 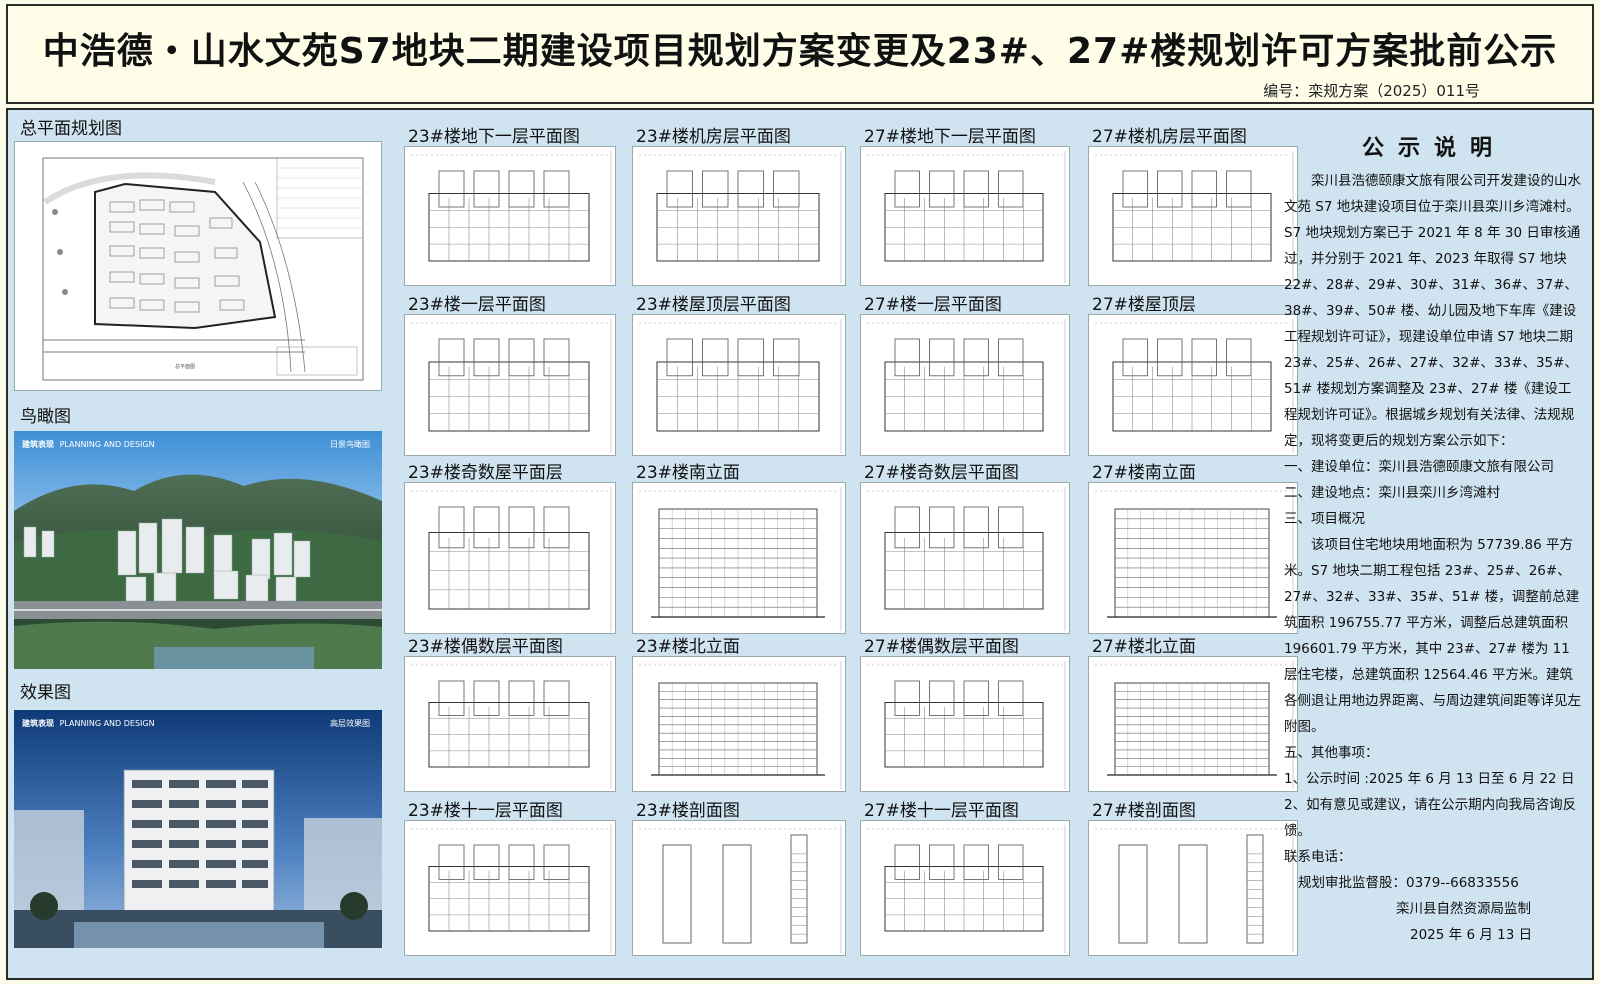 I want to click on drawing-label: 27#楼北立面, so click(x=1144, y=647).